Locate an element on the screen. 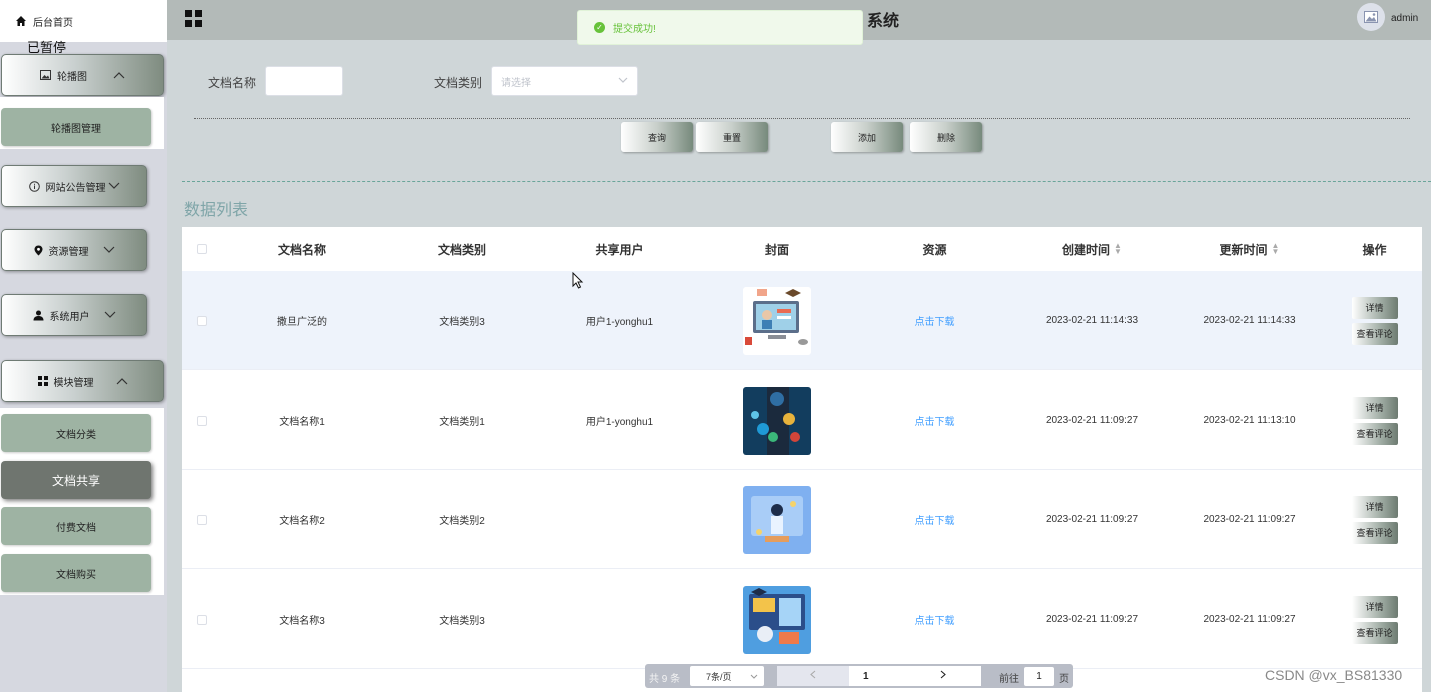  module-submenu: 文档分类 文档共享 付费文档 文档购买 is located at coordinates (82, 501).